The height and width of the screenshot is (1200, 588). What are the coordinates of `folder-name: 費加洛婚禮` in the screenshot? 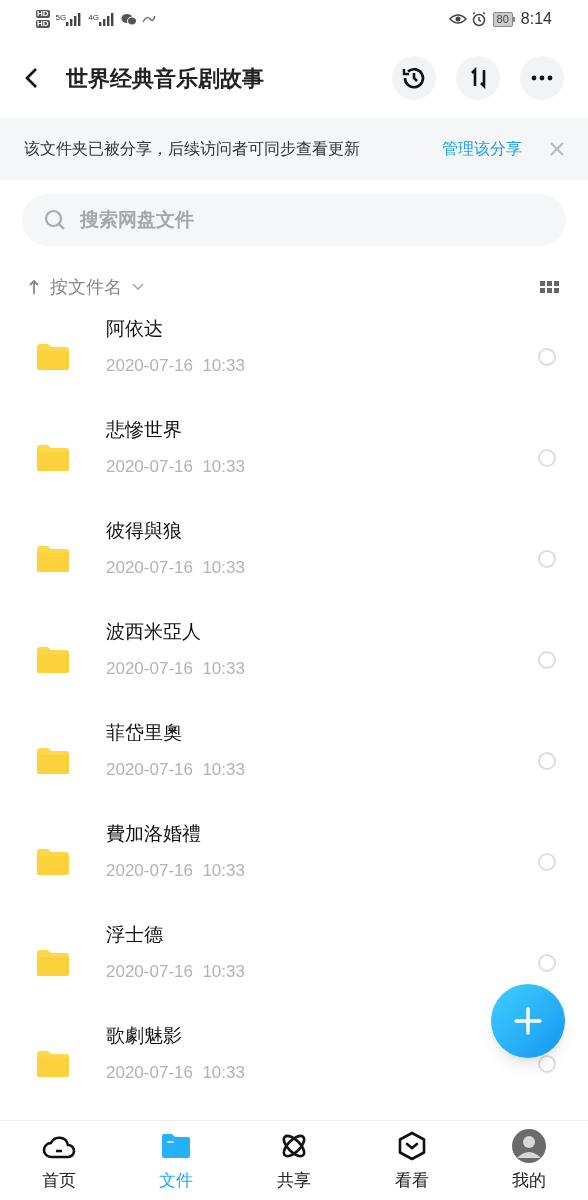 It's located at (154, 833).